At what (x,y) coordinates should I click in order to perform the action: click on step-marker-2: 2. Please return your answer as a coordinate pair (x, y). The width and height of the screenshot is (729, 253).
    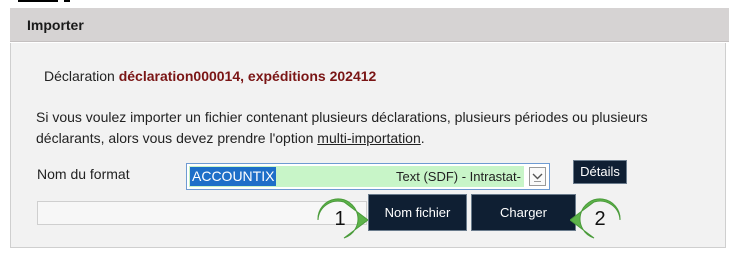
    Looking at the image, I should click on (599, 220).